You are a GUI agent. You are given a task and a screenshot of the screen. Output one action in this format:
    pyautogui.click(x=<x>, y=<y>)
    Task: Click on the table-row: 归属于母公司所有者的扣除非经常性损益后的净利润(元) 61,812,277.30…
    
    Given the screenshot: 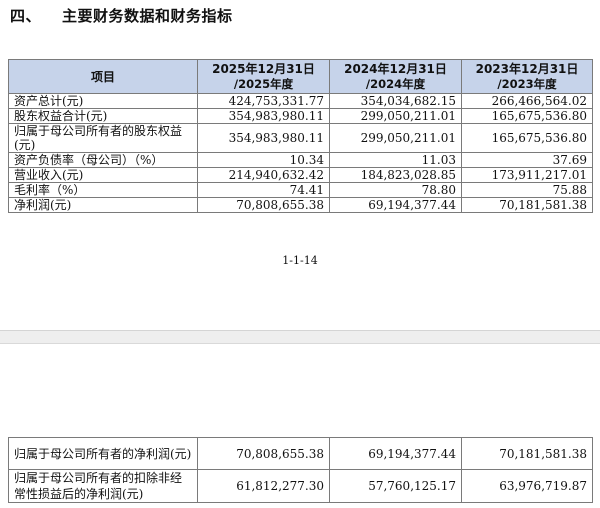 What is the action you would take?
    pyautogui.click(x=300, y=486)
    